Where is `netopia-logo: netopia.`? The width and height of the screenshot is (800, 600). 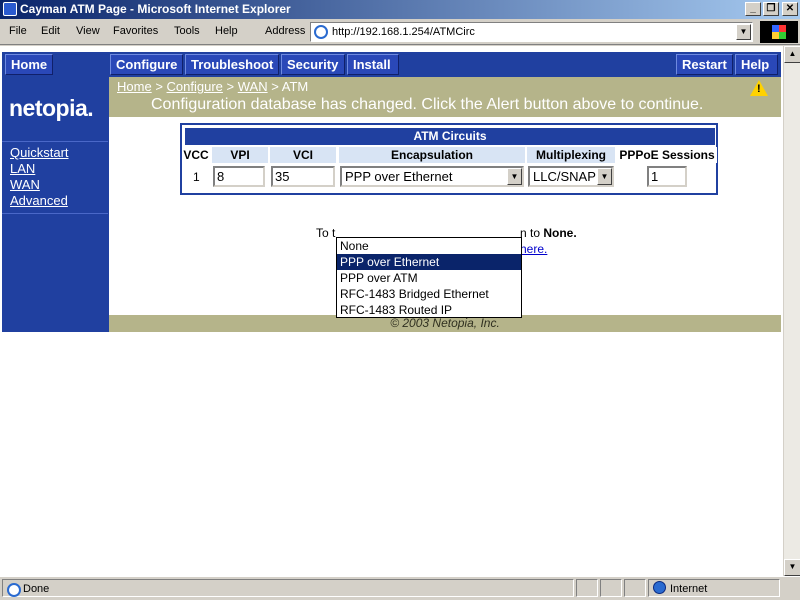 netopia-logo: netopia. is located at coordinates (51, 108).